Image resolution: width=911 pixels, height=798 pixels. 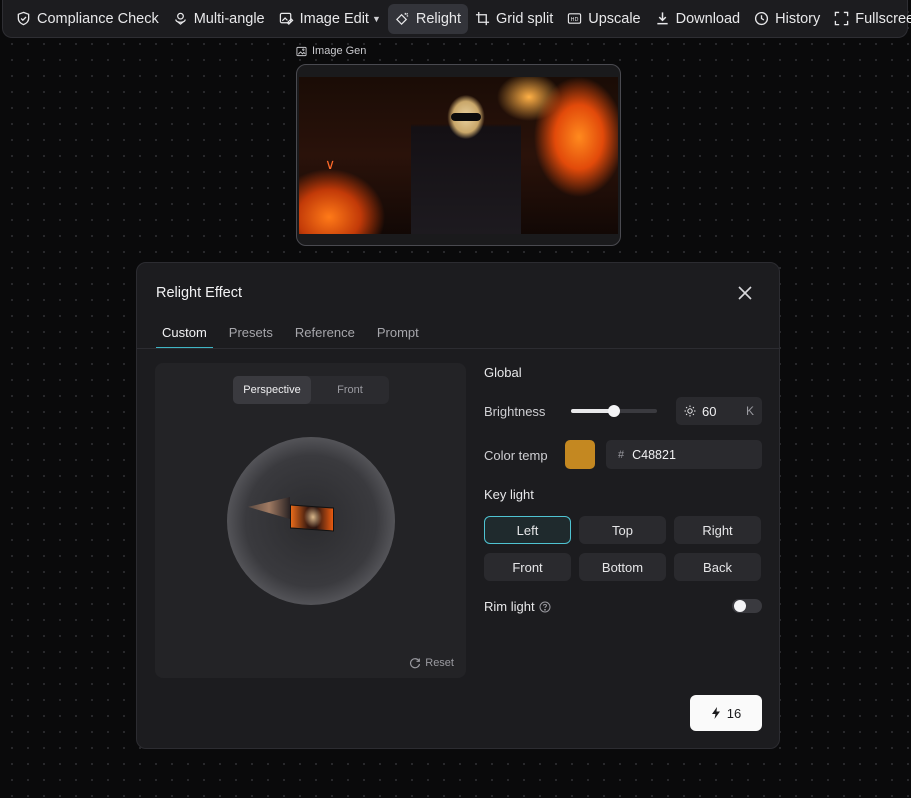 I want to click on brightness-slider, so click(x=614, y=411).